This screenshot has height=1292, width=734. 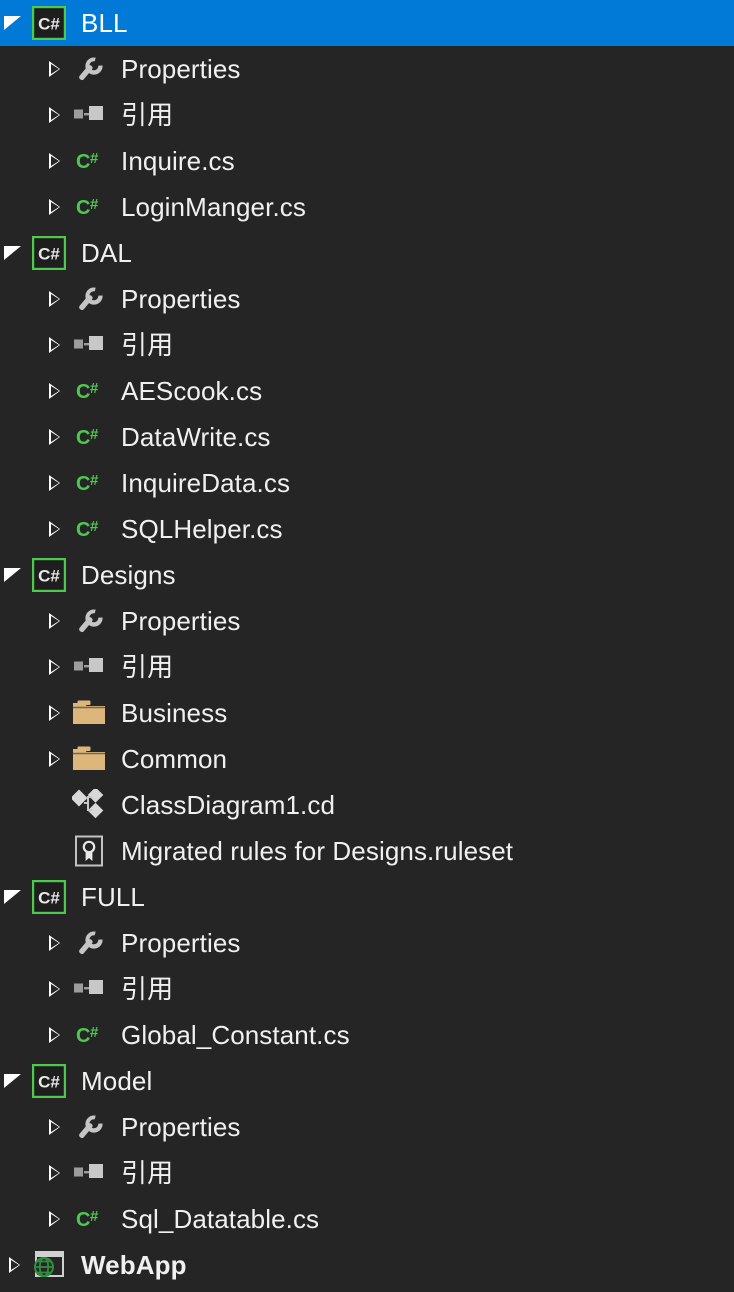 What do you see at coordinates (196, 437) in the screenshot?
I see `tree-row-label: DataWrite.cs` at bounding box center [196, 437].